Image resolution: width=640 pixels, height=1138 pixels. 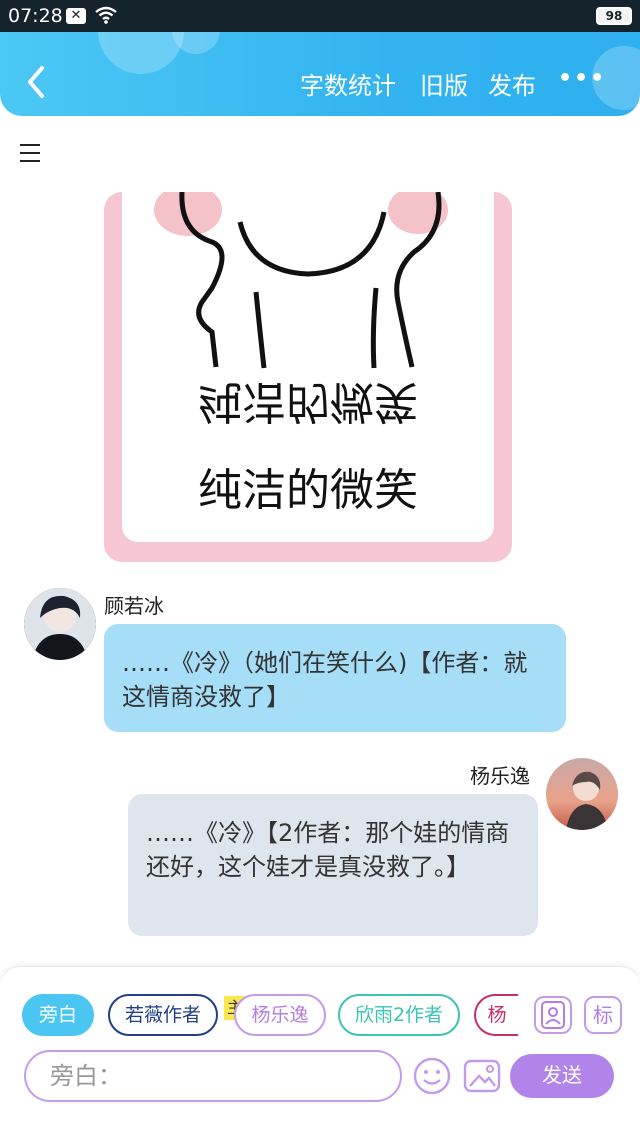 What do you see at coordinates (335, 678) in the screenshot?
I see `message-bubble: ……《冷》（她们在笑什么)【作者：就这情商没救了】` at bounding box center [335, 678].